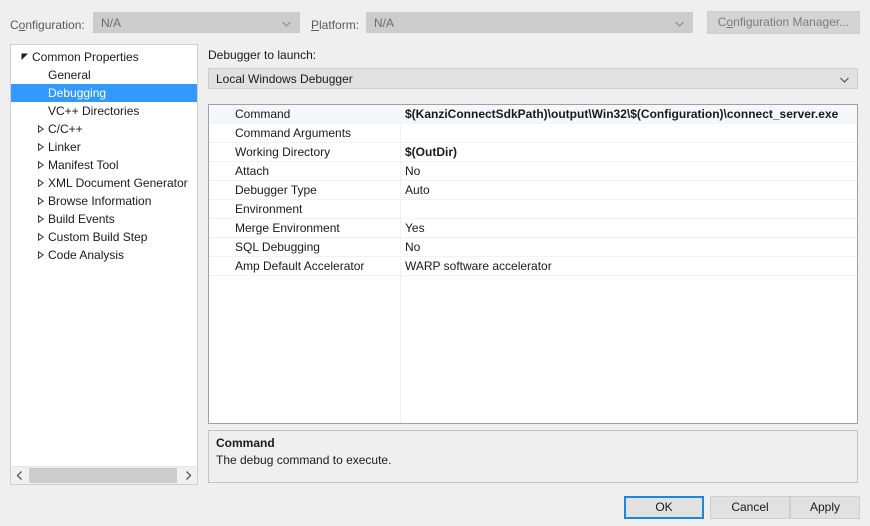 The height and width of the screenshot is (526, 870). I want to click on grid-row: Debugger Type Auto, so click(533, 190).